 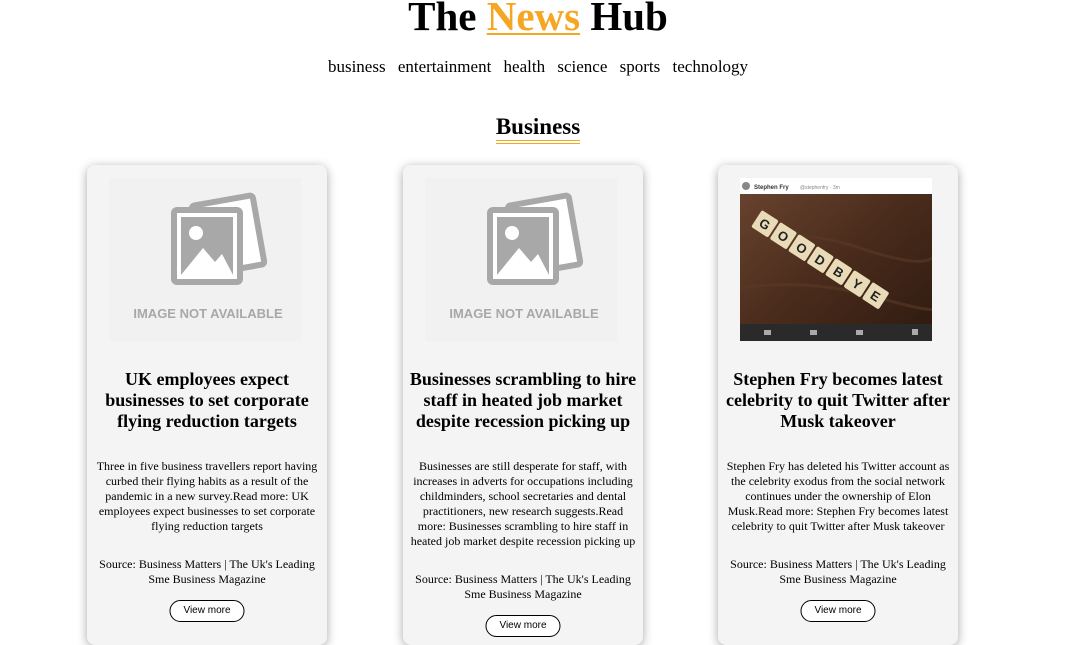 I want to click on nav-item-entertainment: entertainment, so click(x=444, y=66).